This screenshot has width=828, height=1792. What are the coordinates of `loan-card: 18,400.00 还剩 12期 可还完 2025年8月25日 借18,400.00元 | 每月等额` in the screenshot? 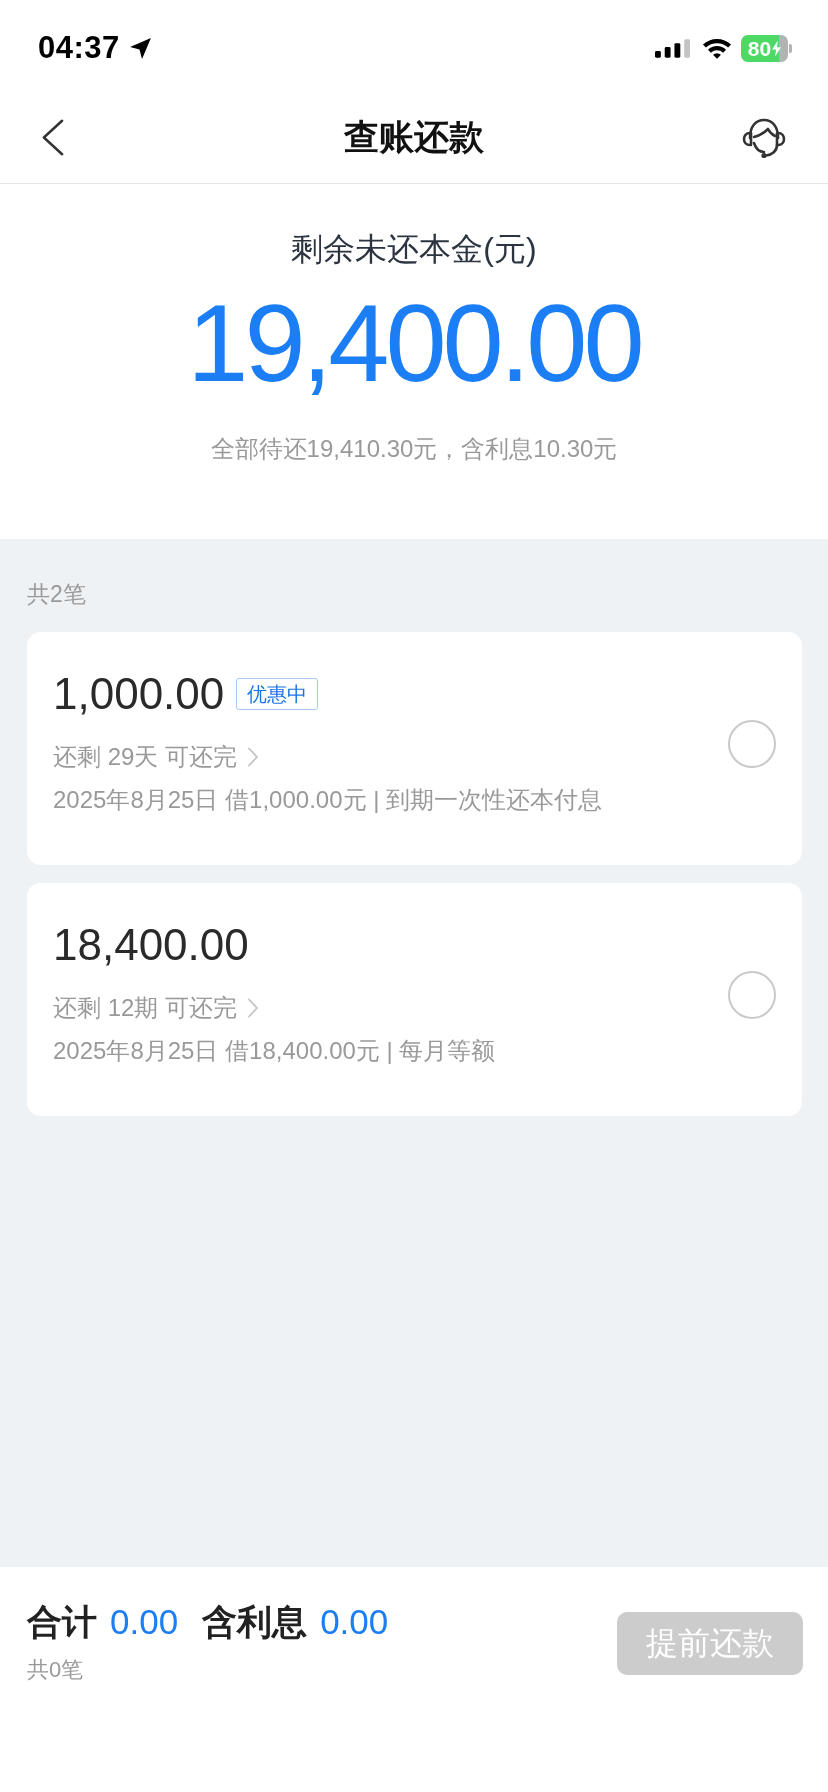 It's located at (414, 999).